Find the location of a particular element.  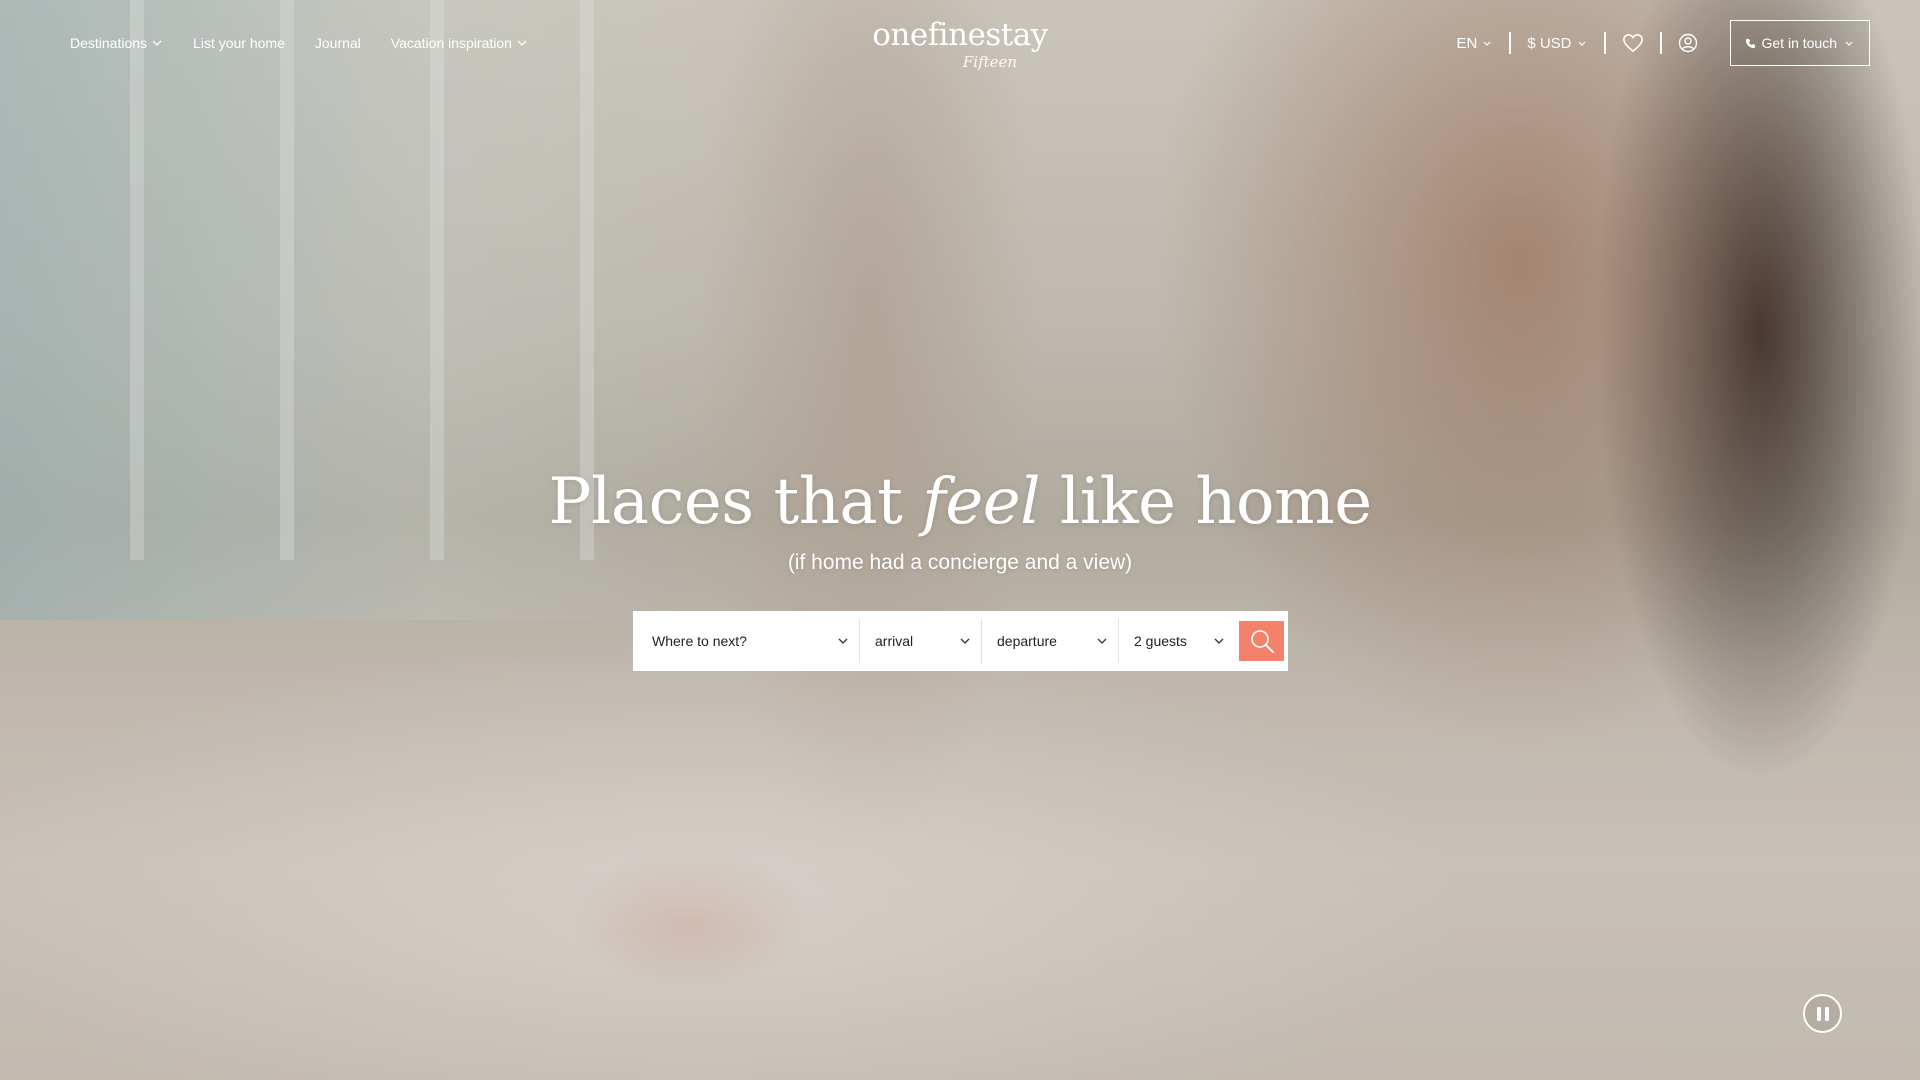

get-in-touch-label: Get in touch is located at coordinates (1799, 43).